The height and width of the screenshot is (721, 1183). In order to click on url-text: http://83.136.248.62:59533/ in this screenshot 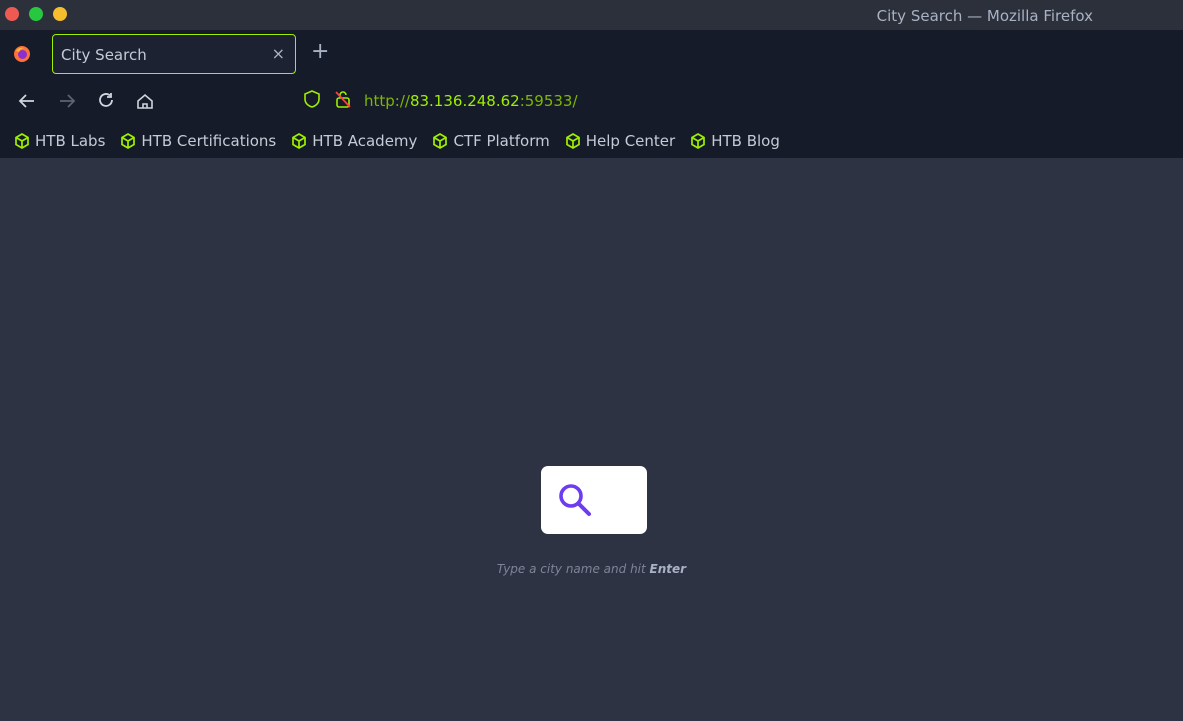, I will do `click(471, 101)`.